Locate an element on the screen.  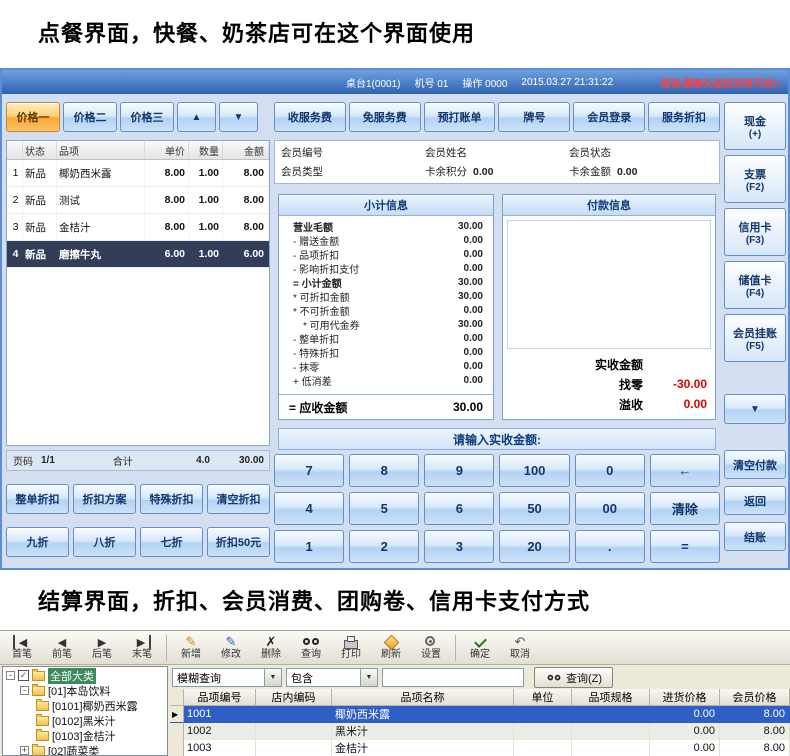
manager-toolbar: 首笔 前笔 后笔 末笔 新增 修改 删除 查询 打印 刷新 设置 确定 取消 is located at coordinates (395, 648).